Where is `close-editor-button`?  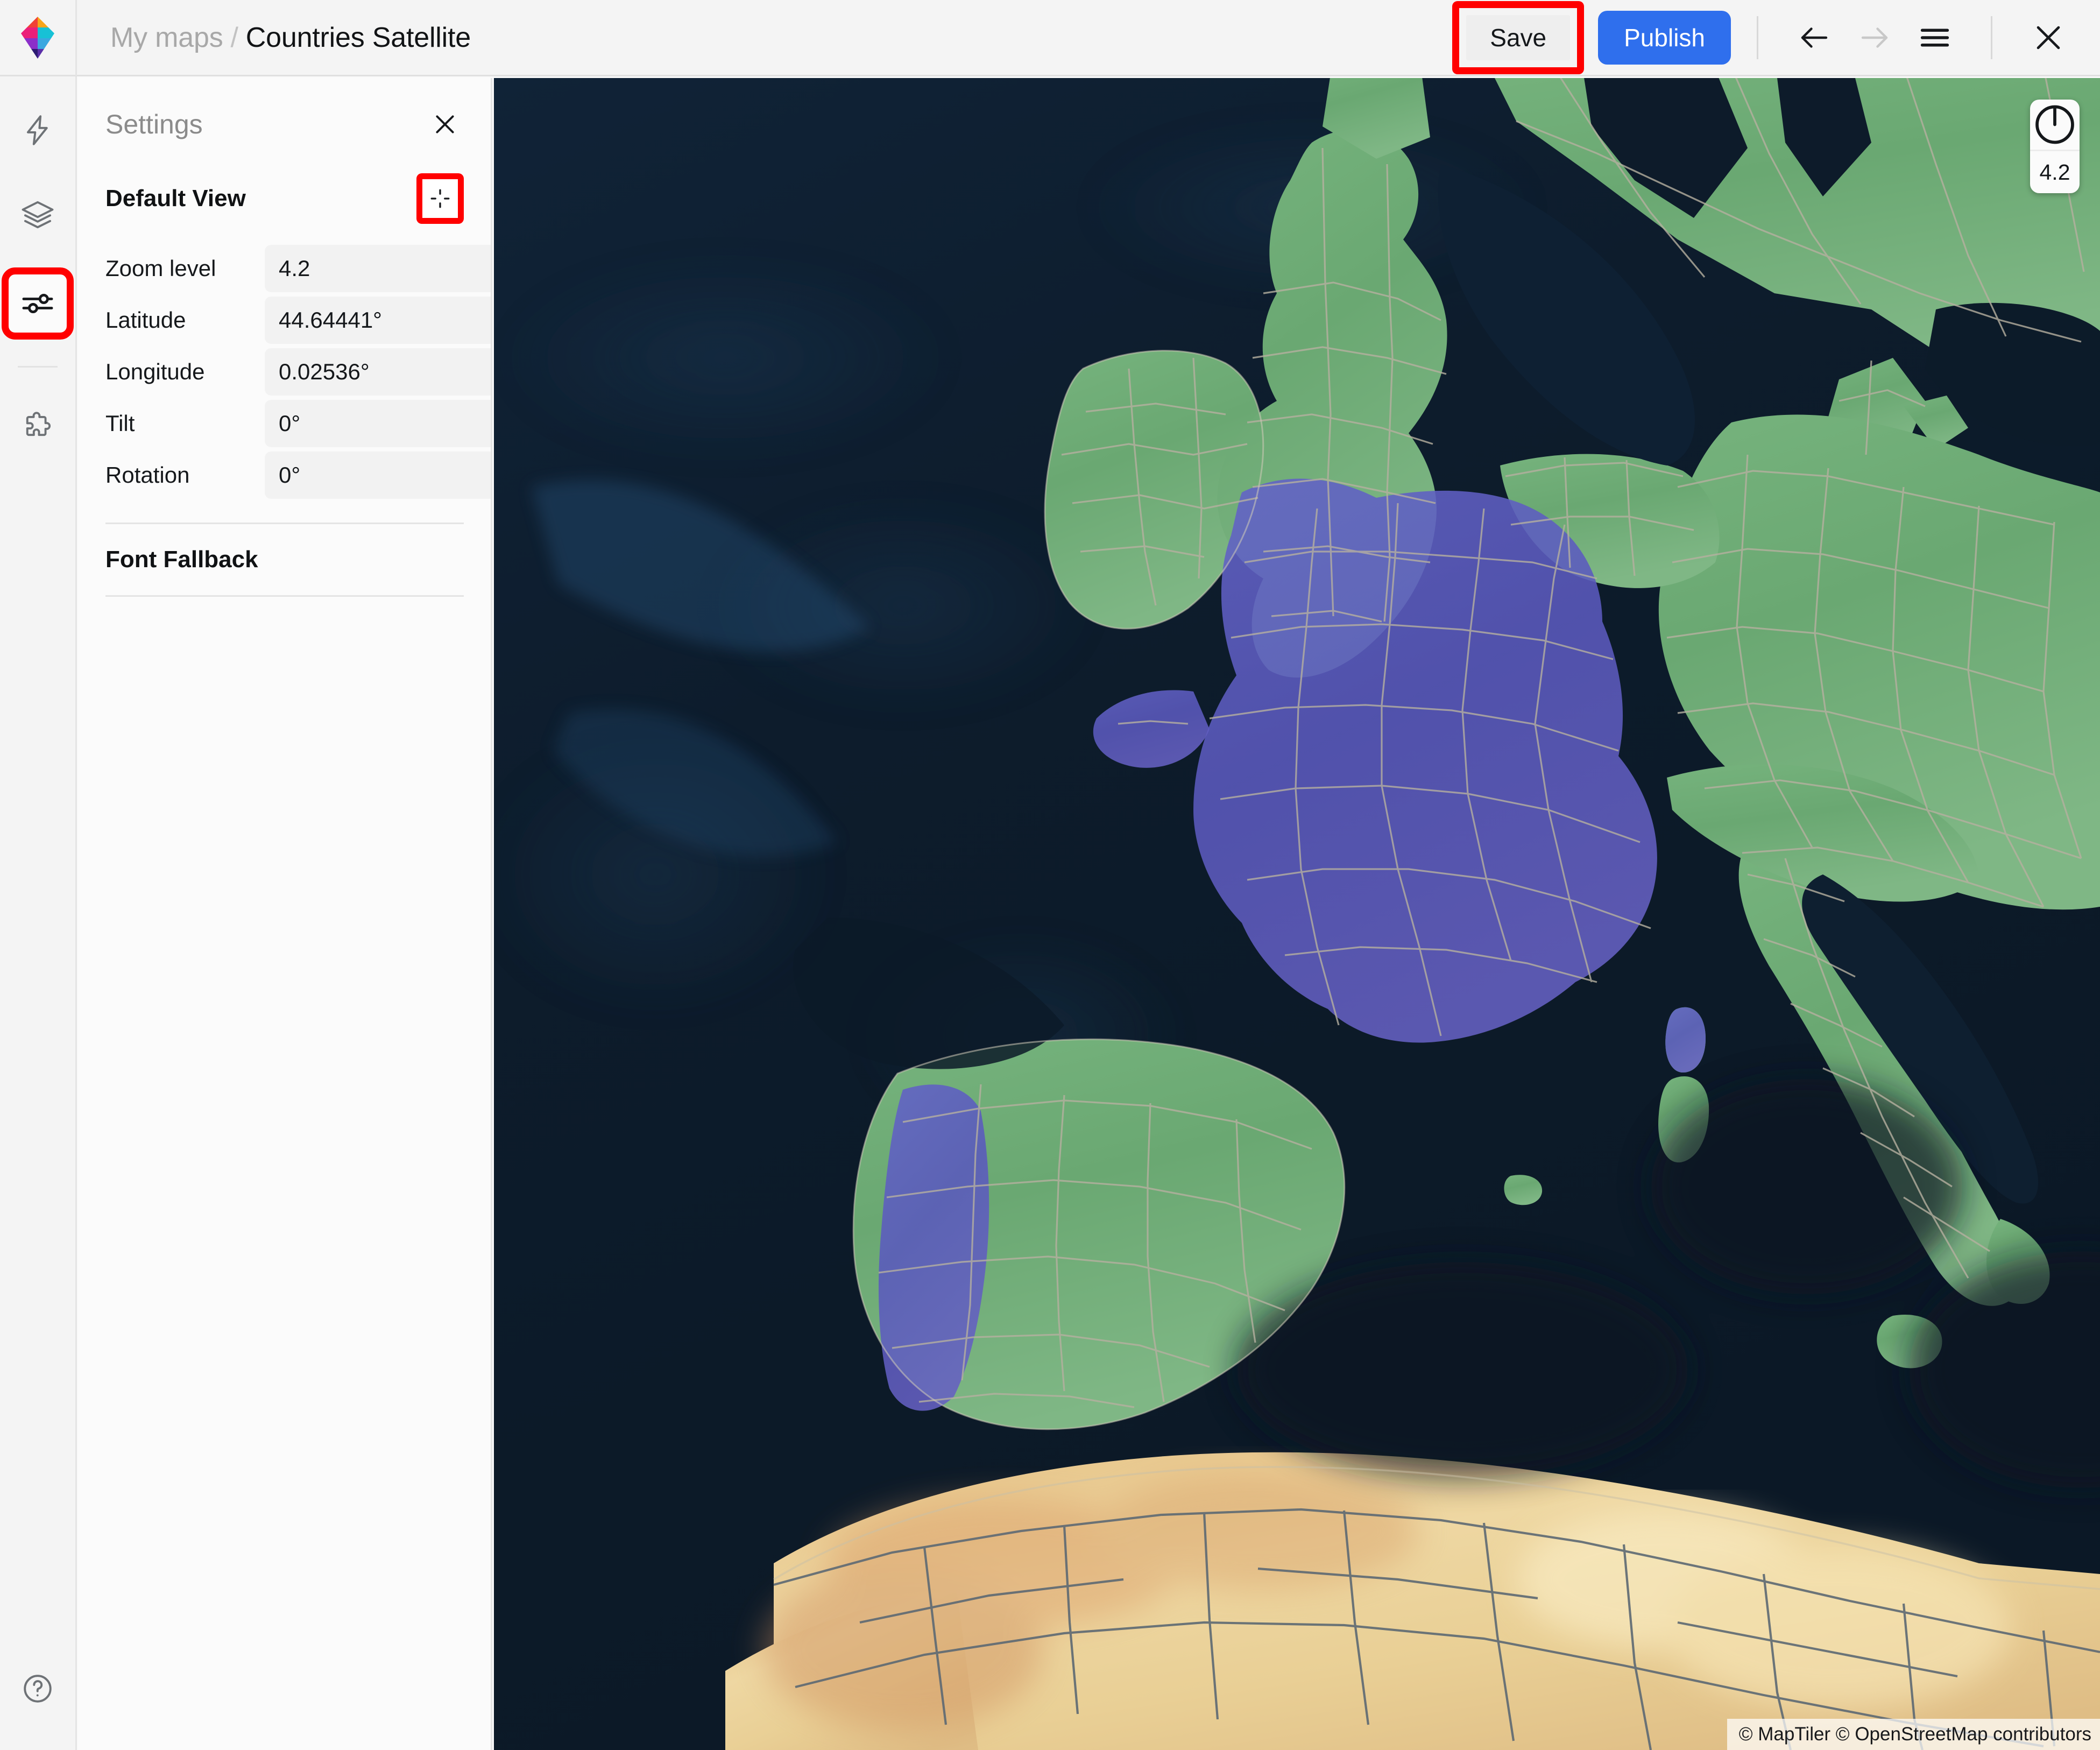 close-editor-button is located at coordinates (2048, 38).